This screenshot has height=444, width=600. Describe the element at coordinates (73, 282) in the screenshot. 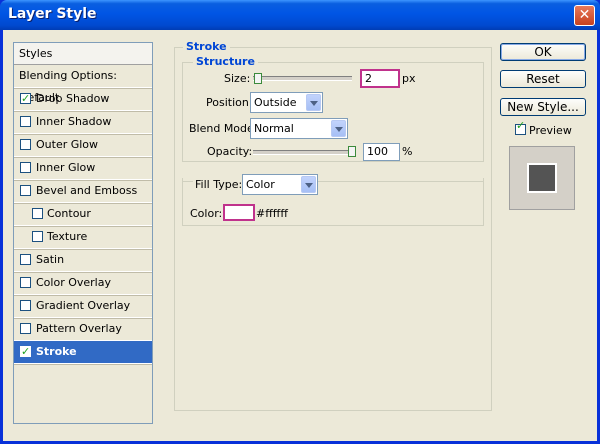

I see `style-item-label: Color Overlay` at that location.